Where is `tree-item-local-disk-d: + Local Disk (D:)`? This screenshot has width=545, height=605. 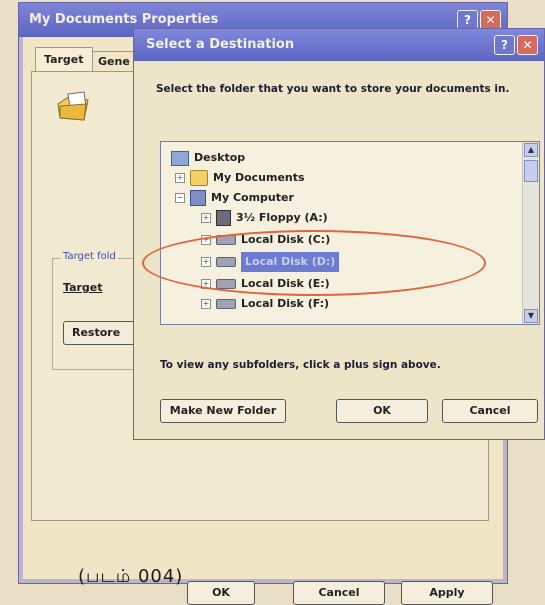 tree-item-local-disk-d: + Local Disk (D:) is located at coordinates (270, 262).